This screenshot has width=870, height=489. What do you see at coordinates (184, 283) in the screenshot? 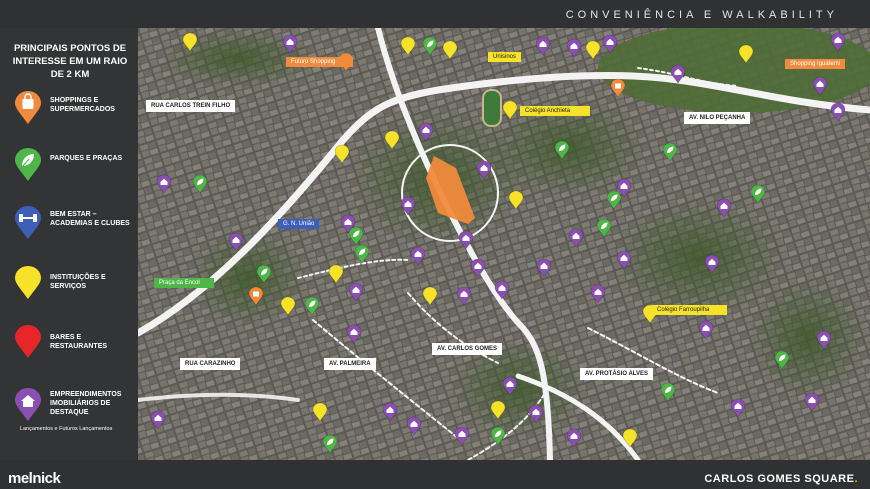
I see `place-label-encol: Praça da Encol` at bounding box center [184, 283].